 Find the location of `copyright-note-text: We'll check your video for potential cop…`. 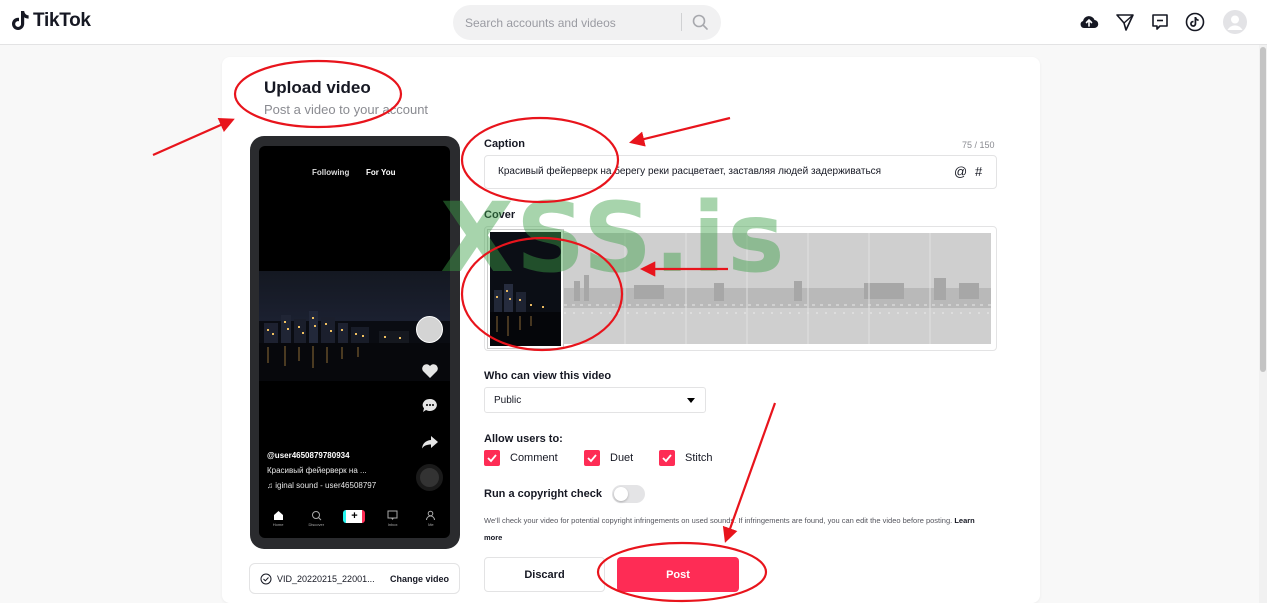

copyright-note-text: We'll check your video for potential cop… is located at coordinates (718, 520).